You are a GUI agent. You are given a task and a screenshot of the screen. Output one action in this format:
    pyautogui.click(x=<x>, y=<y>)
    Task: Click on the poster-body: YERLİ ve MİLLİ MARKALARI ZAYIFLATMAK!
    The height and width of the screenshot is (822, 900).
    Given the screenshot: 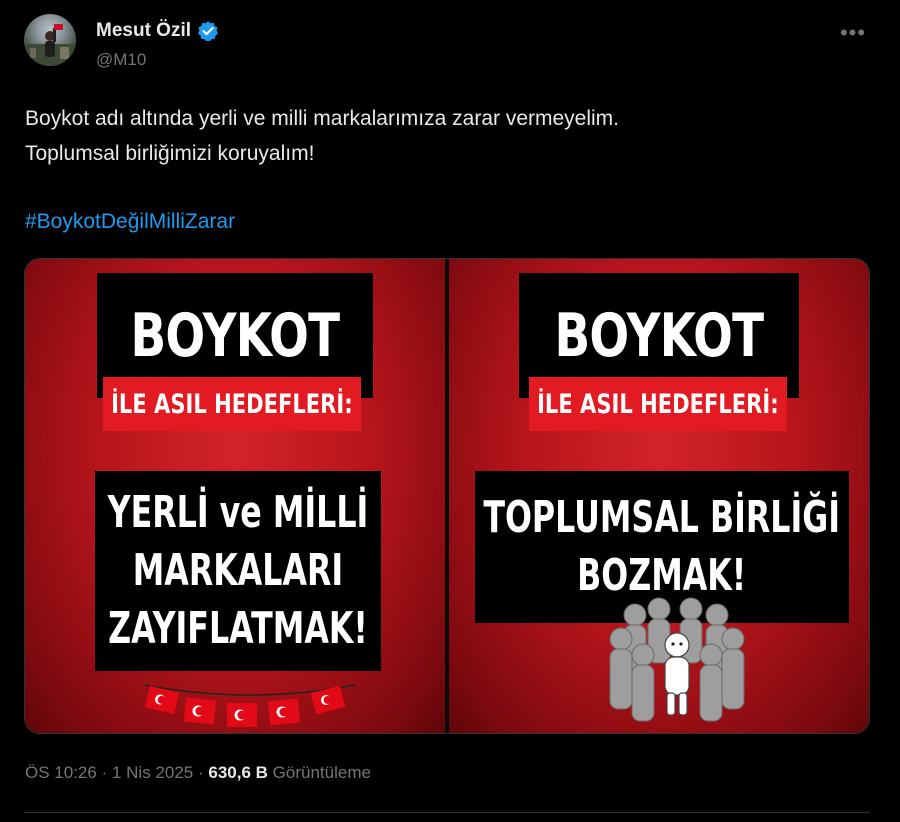 What is the action you would take?
    pyautogui.click(x=238, y=571)
    